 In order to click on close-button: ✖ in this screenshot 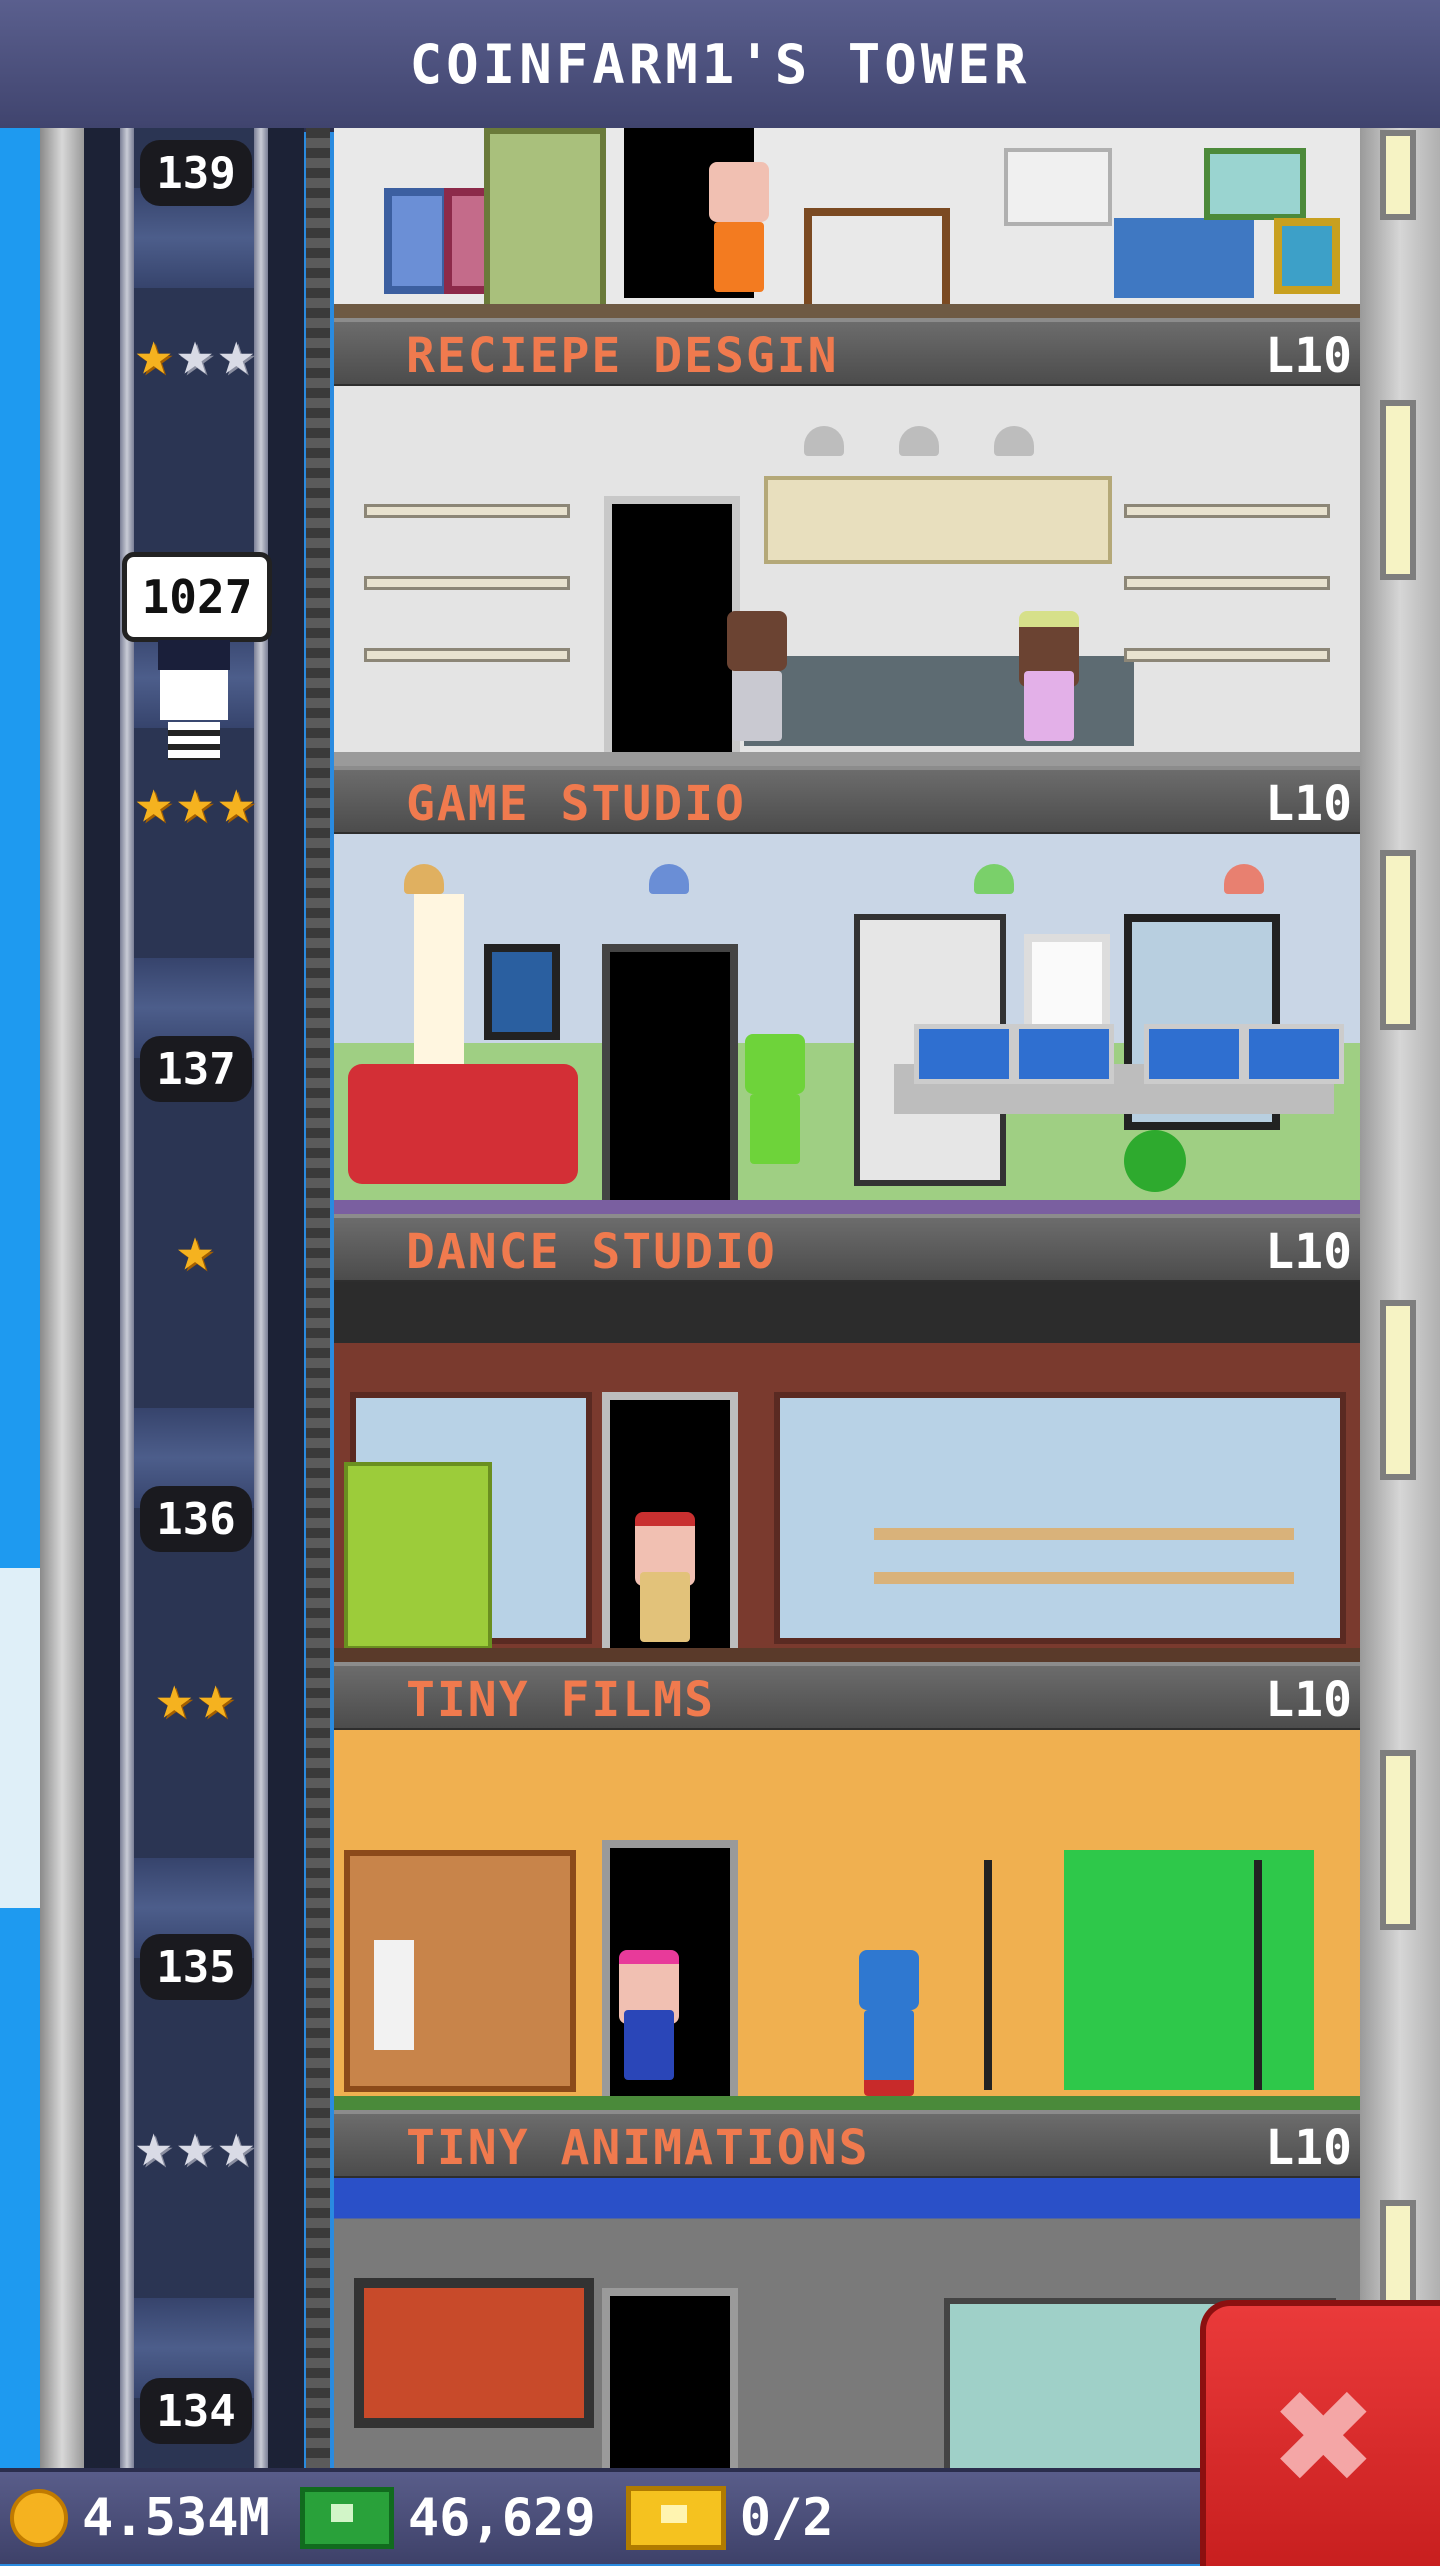, I will do `click(1320, 2433)`.